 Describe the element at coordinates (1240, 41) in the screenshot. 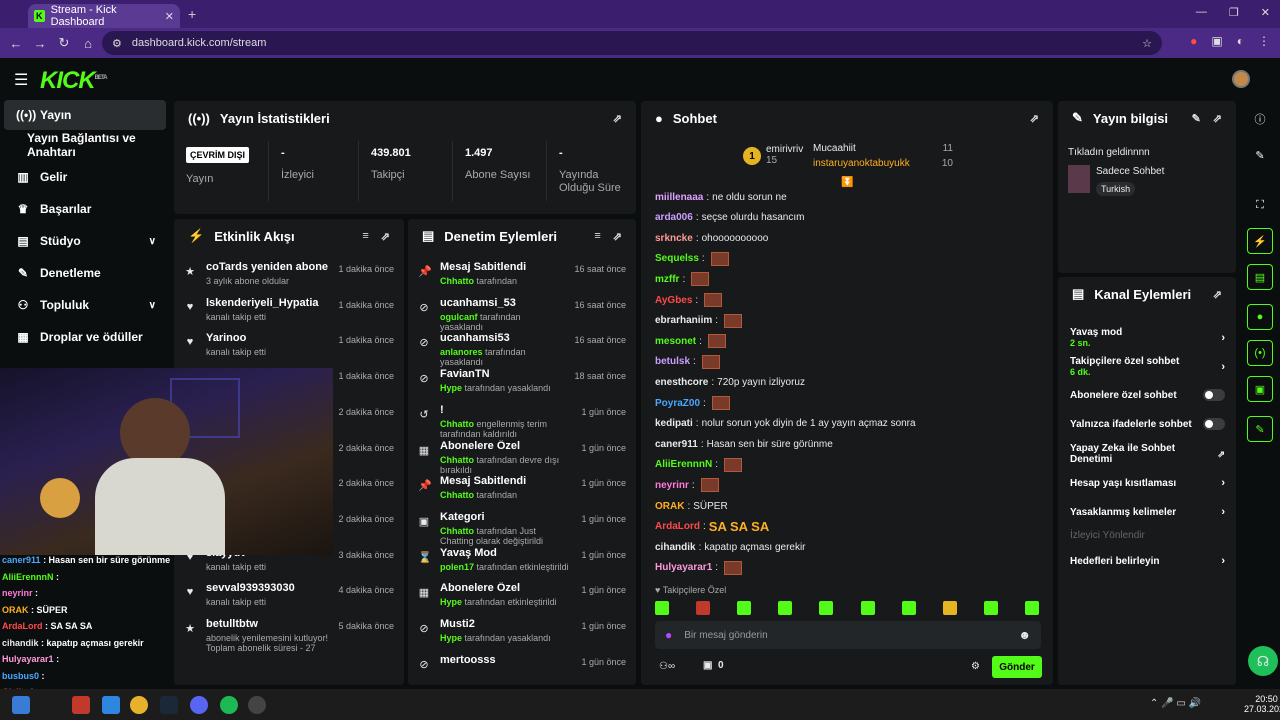

I see `profile-icon: ◐` at that location.